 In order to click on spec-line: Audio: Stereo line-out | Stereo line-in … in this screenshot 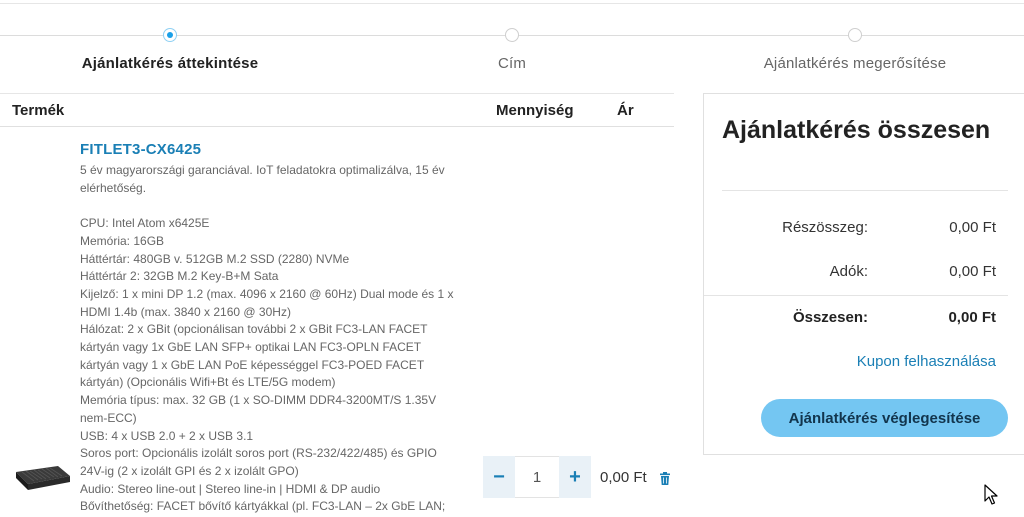, I will do `click(230, 488)`.